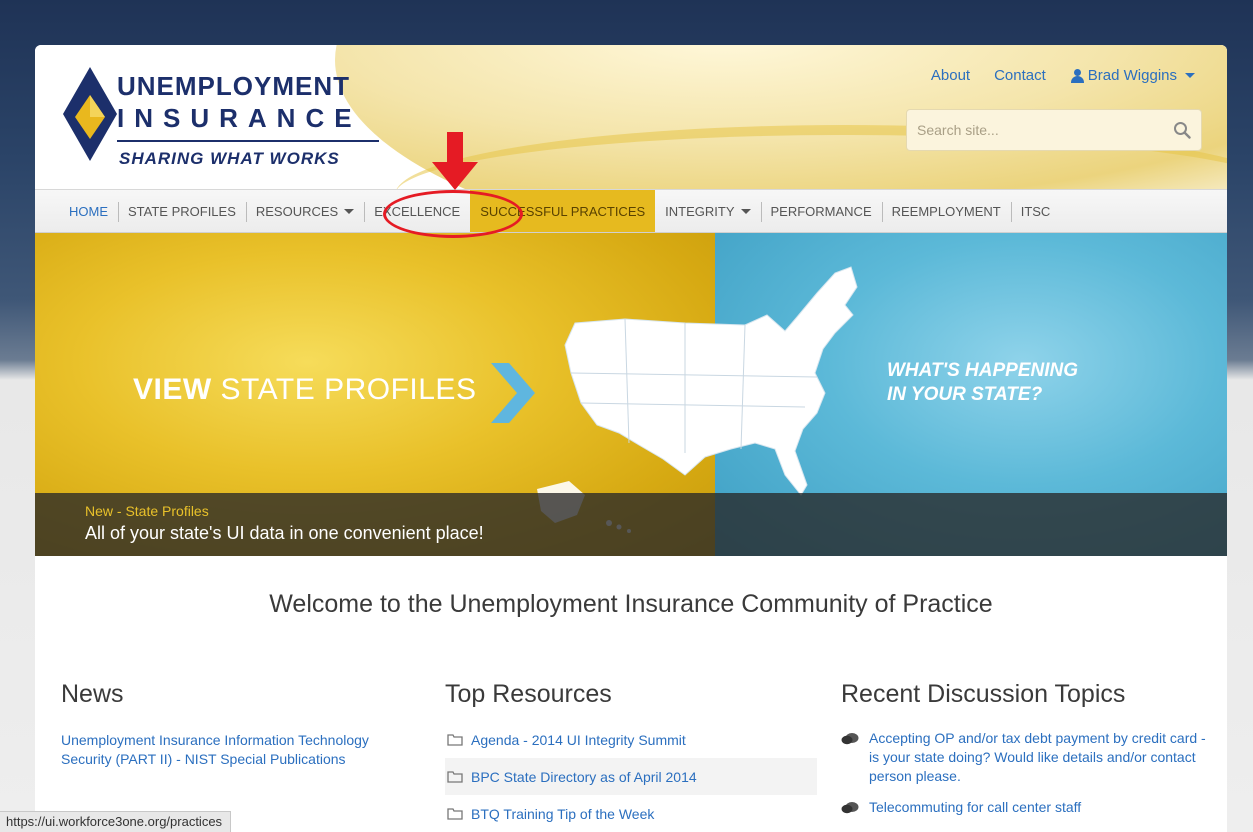 Image resolution: width=1253 pixels, height=832 pixels. Describe the element at coordinates (453, 214) in the screenshot. I see `annotation-circle` at that location.